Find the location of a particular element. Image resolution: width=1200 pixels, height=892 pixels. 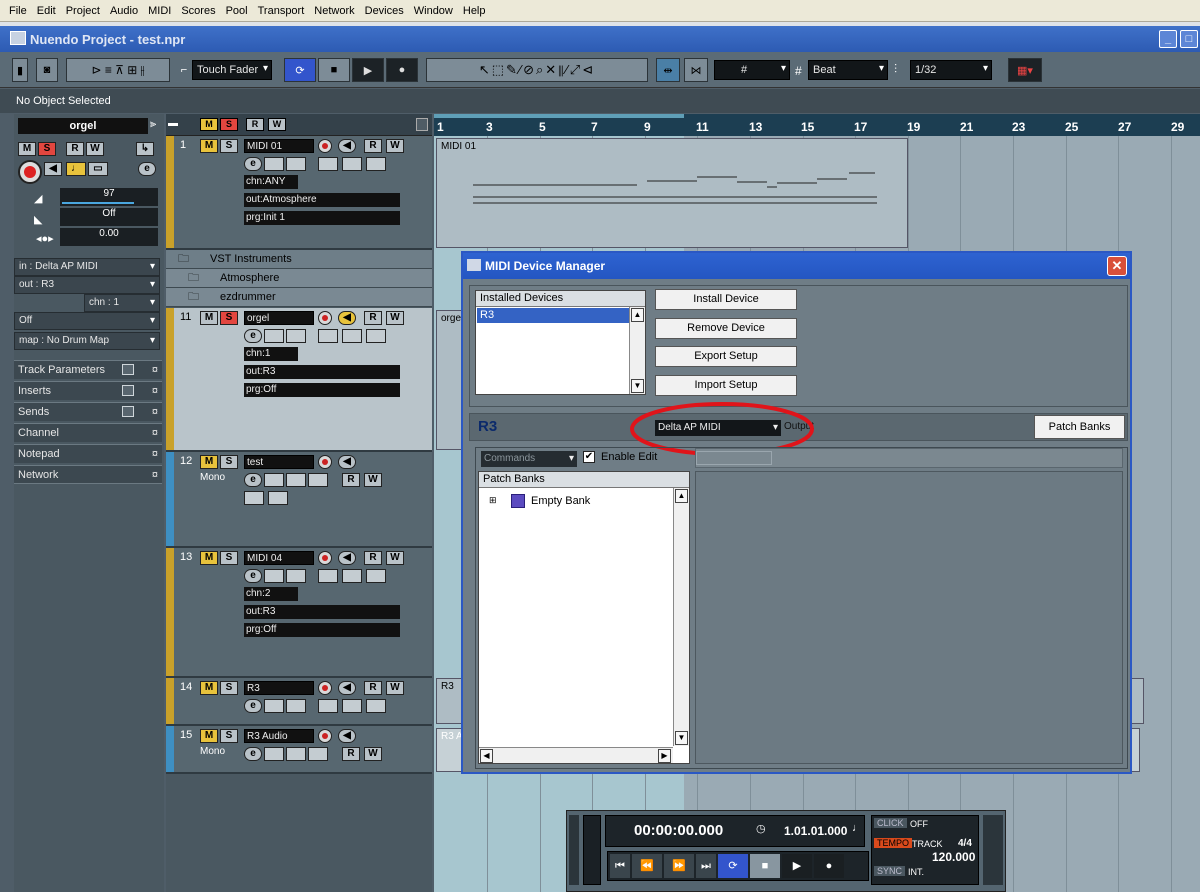

midi-part-midi01: MIDI 01 is located at coordinates (672, 193).